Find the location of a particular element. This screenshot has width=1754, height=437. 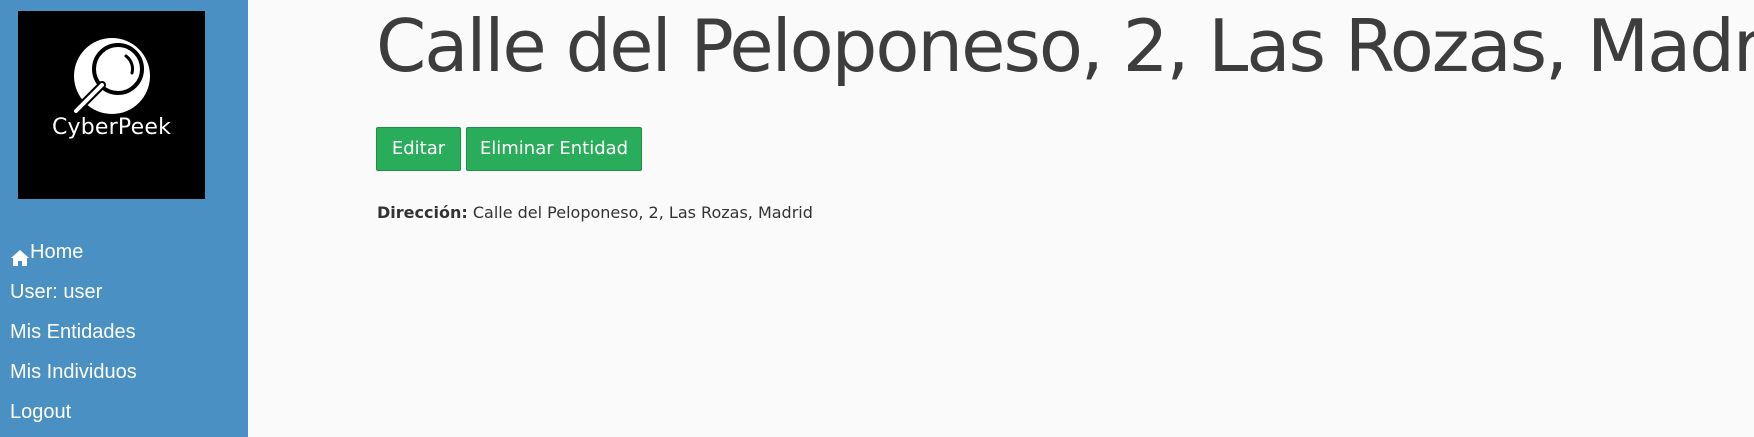

sidebar-item-label: User: user is located at coordinates (56, 292).